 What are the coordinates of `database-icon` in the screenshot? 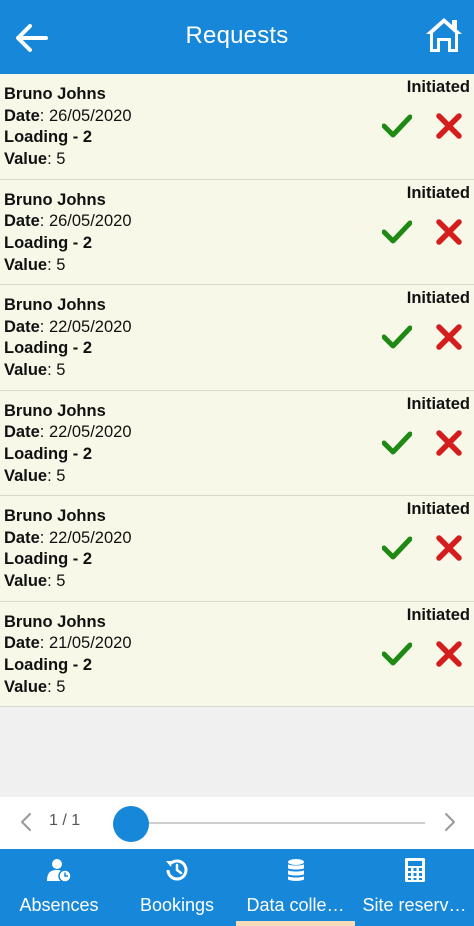 It's located at (295, 870).